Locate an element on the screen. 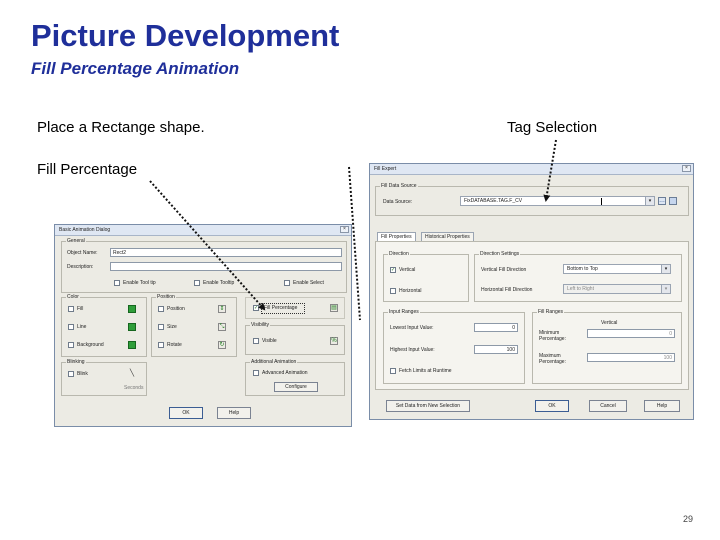  rectangle-arrow is located at coordinates (354, 243).